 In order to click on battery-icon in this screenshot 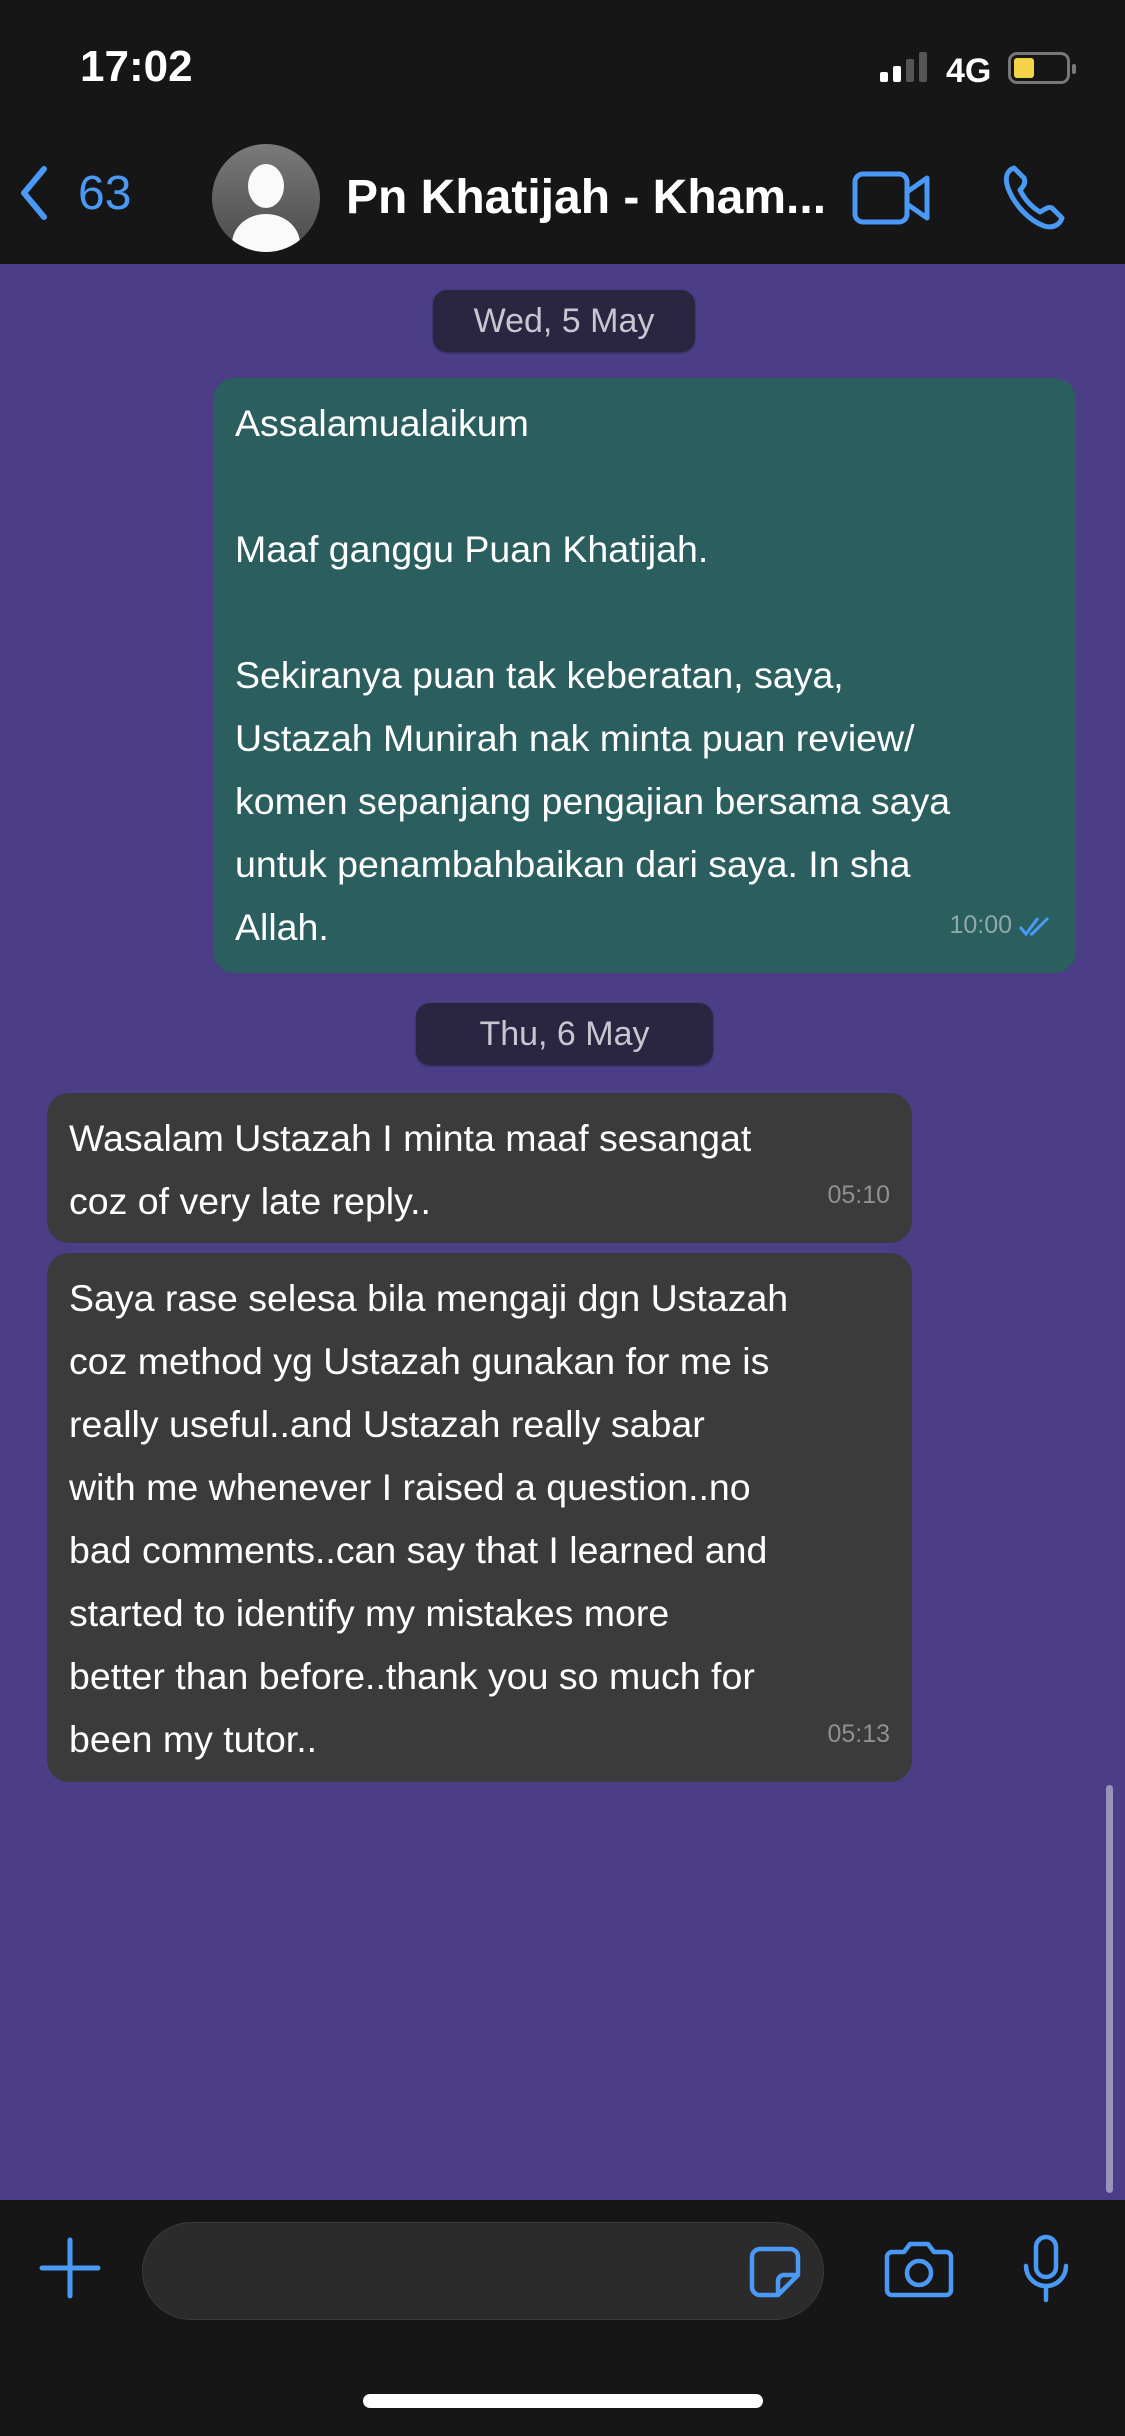, I will do `click(1042, 68)`.